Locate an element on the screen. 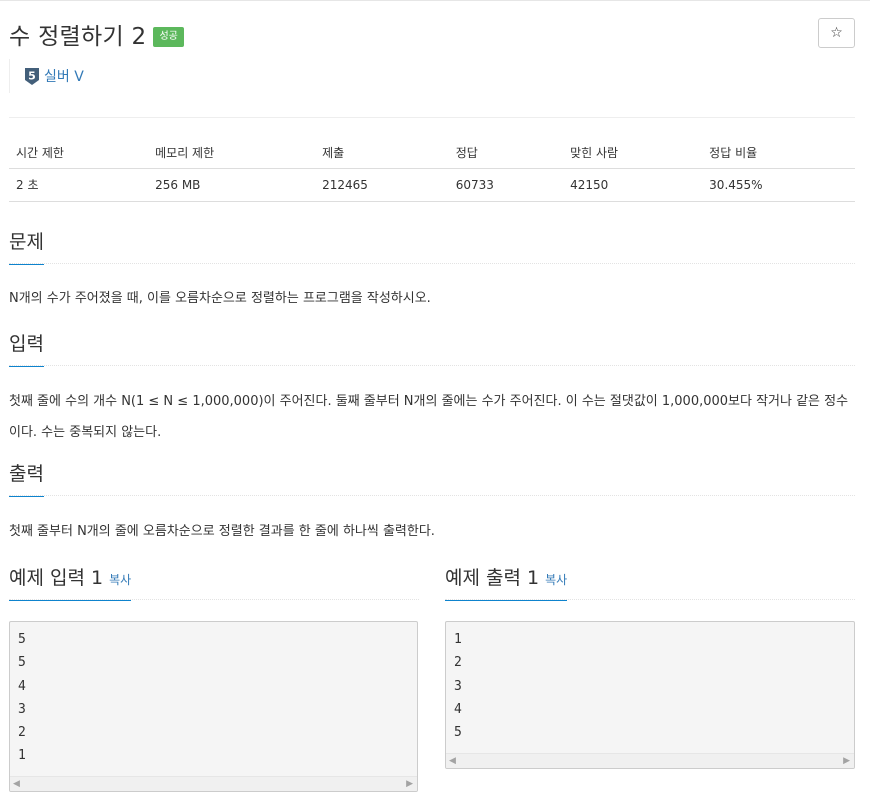  table-header-row: 시간 제한 메모리 제한 제출 정답 맞힌 사람 정답 비율 is located at coordinates (432, 153).